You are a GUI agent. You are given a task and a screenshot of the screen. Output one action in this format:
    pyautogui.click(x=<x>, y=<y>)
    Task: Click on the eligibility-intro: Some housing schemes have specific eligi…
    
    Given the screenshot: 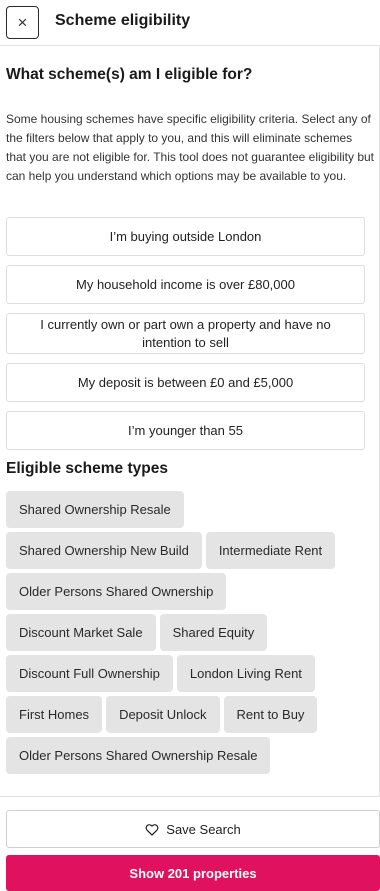 What is the action you would take?
    pyautogui.click(x=190, y=147)
    